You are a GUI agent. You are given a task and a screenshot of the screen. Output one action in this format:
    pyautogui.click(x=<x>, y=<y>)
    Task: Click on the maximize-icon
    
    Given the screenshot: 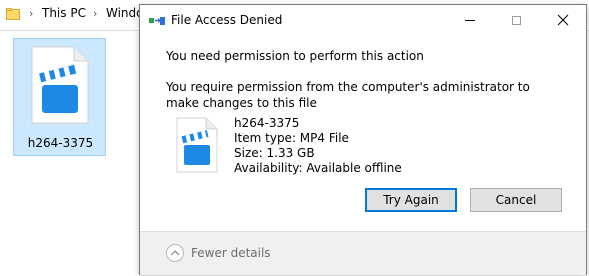 What is the action you would take?
    pyautogui.click(x=516, y=20)
    